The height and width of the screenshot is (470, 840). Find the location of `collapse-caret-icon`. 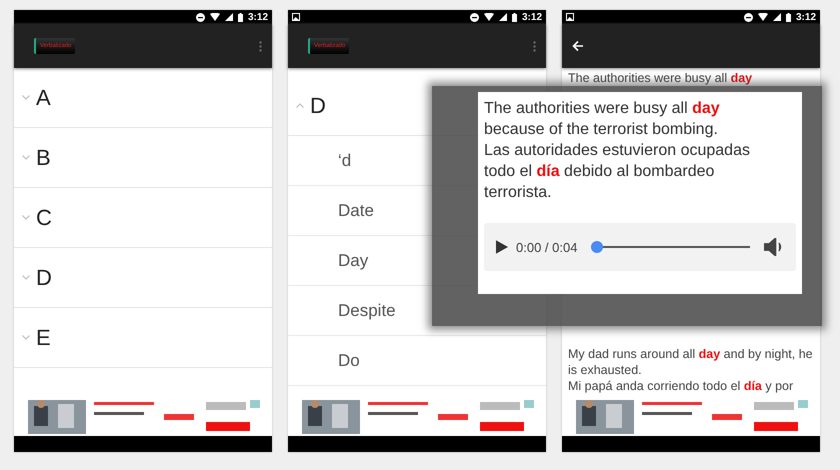

collapse-caret-icon is located at coordinates (300, 105).